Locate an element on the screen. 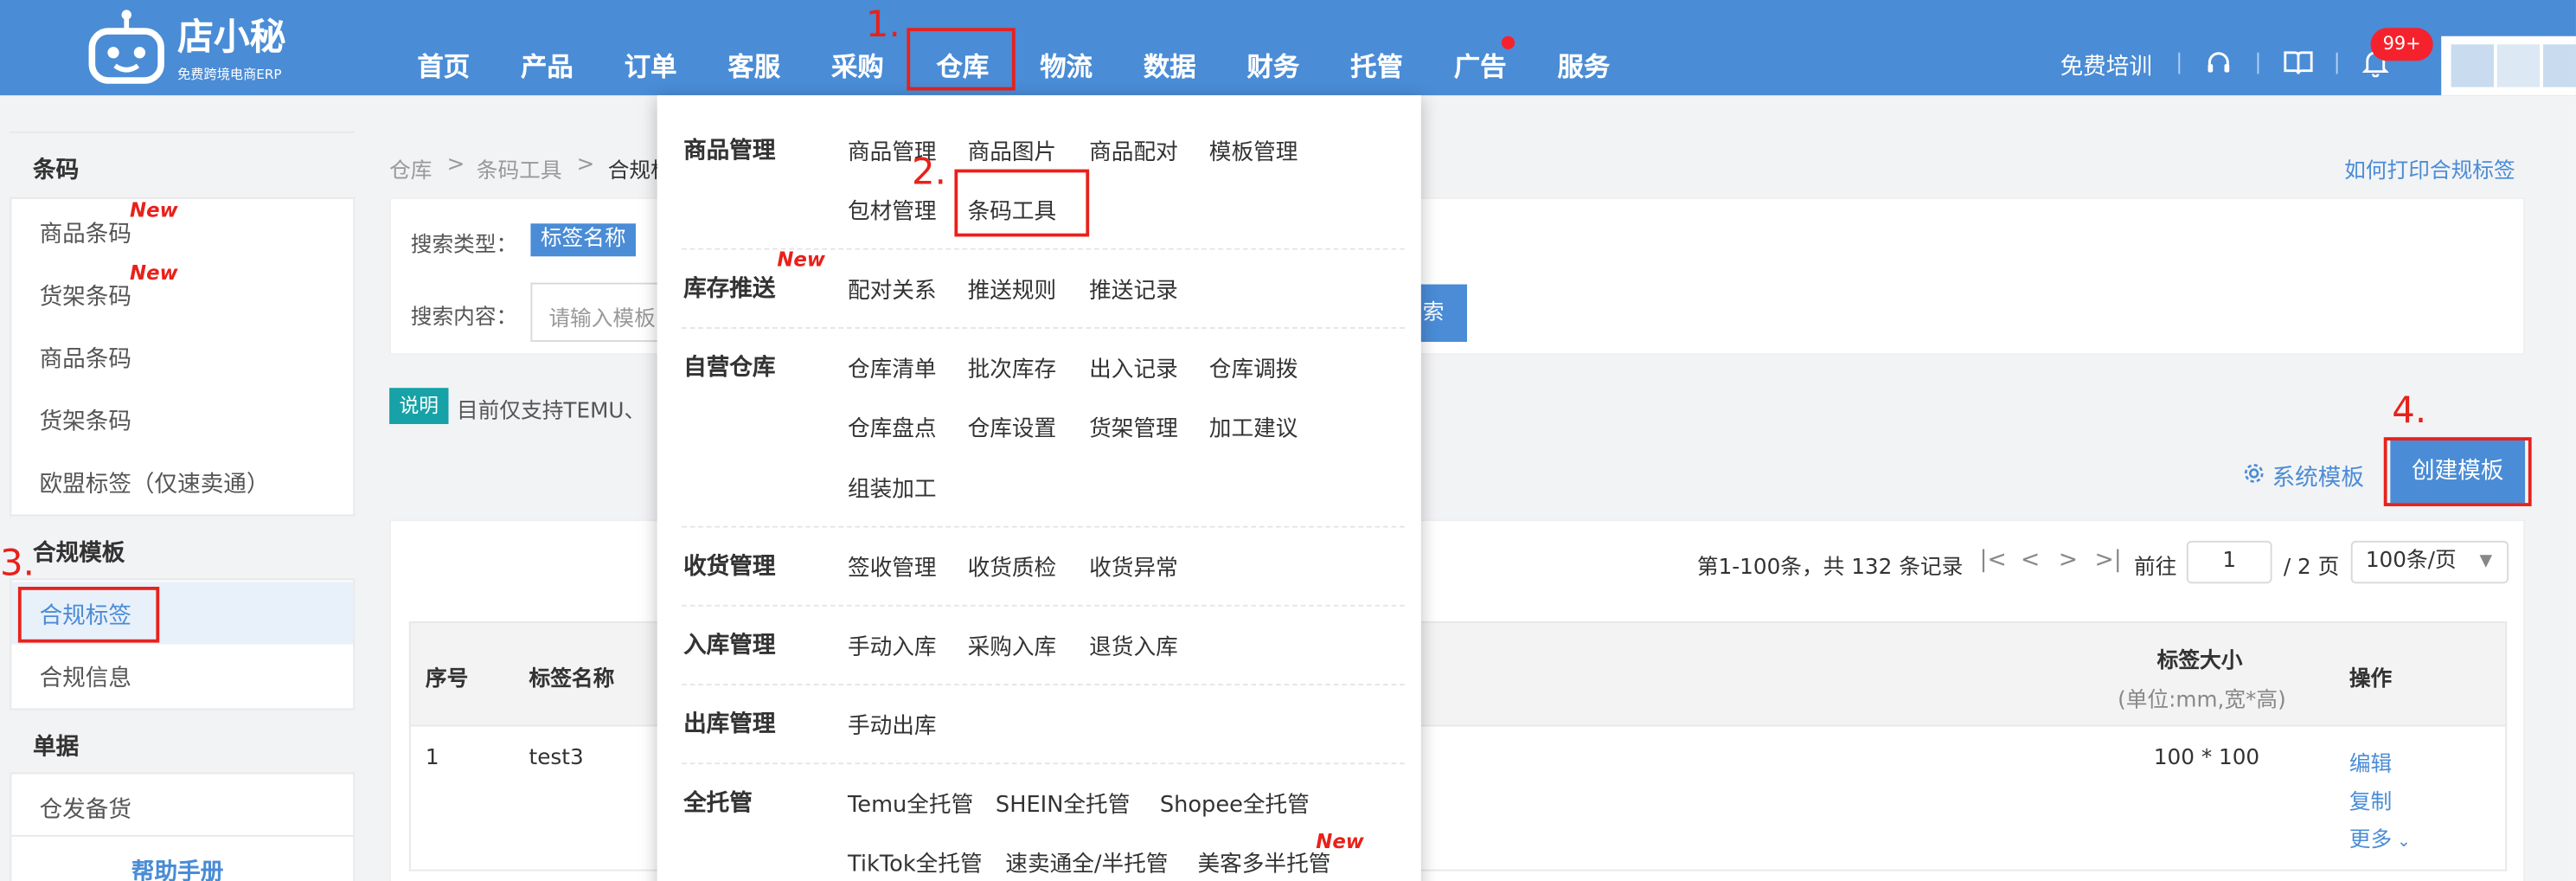  edit-link: 编辑 is located at coordinates (2370, 761).